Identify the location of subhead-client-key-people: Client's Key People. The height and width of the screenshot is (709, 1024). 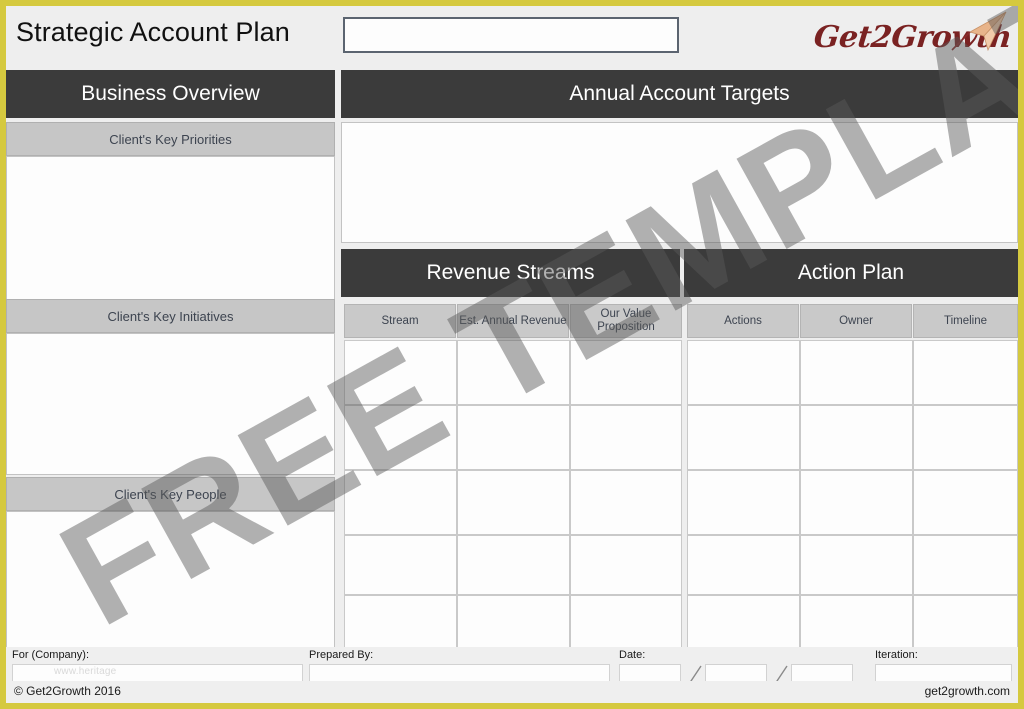
(170, 494).